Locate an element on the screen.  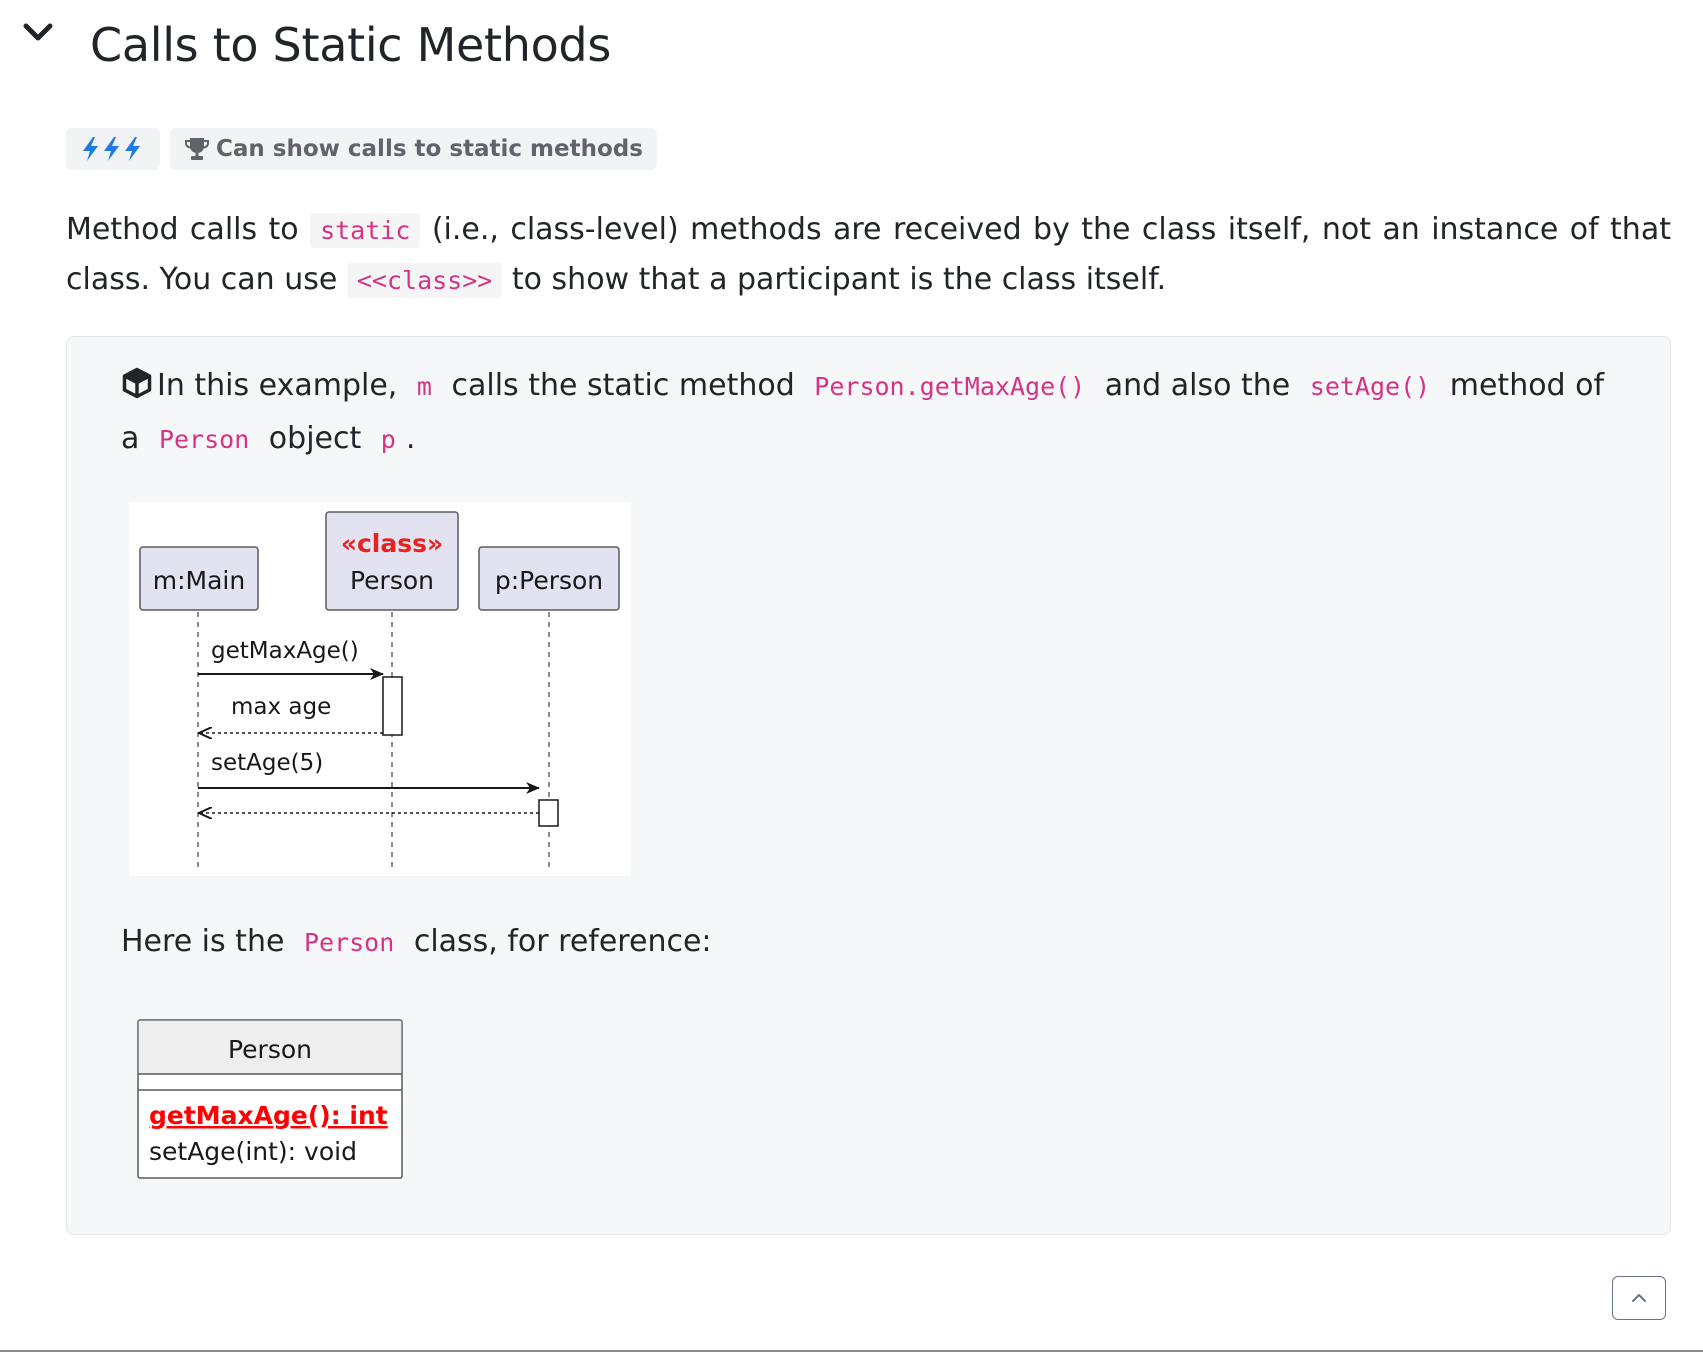
back-to-top-button is located at coordinates (1639, 1298).